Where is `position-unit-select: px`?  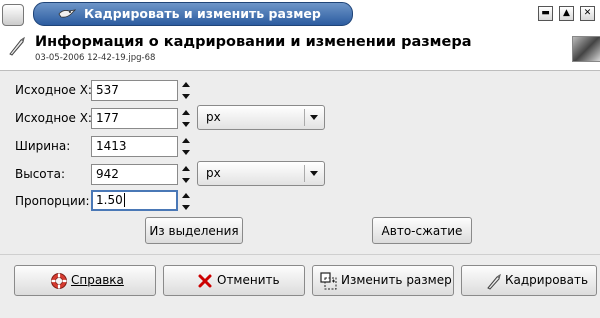 position-unit-select: px is located at coordinates (261, 117).